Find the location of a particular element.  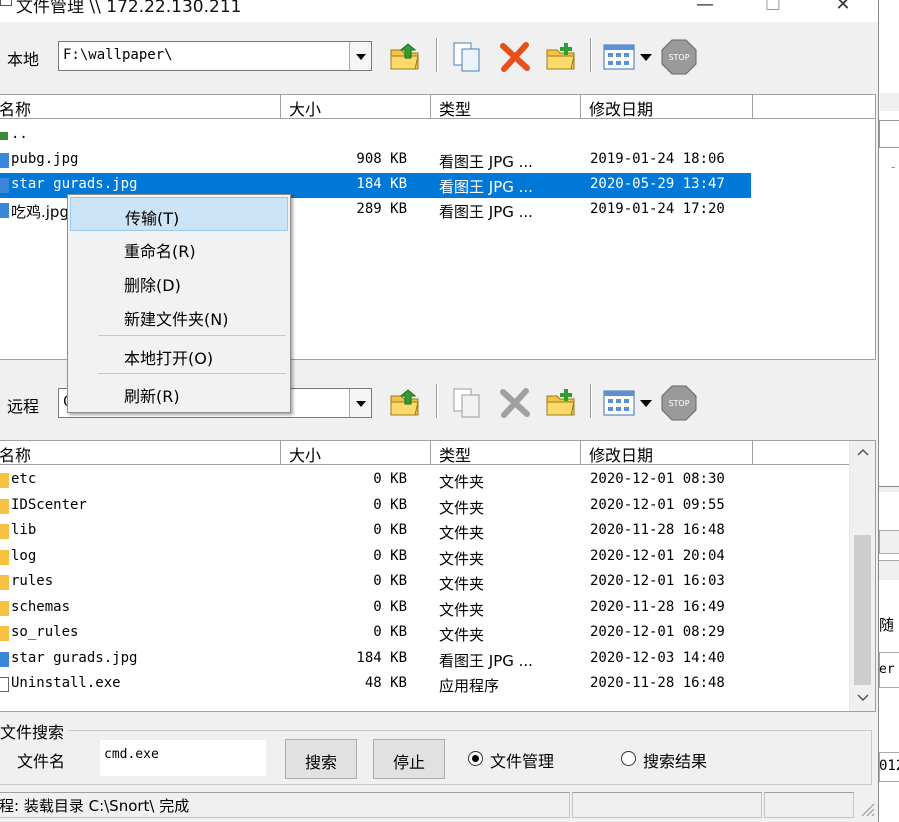

remote-toolbar: STOP is located at coordinates (553, 404).